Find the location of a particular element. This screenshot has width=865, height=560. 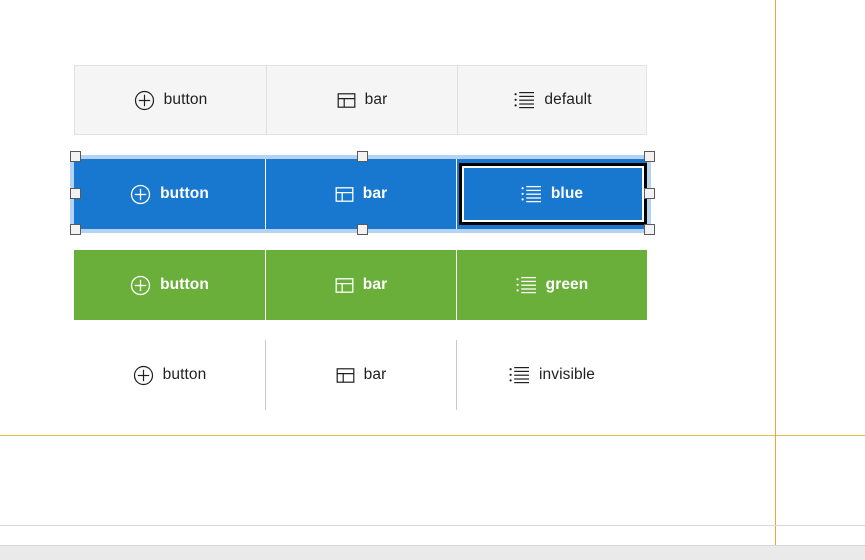

segment-button-invisible: button is located at coordinates (169, 375).